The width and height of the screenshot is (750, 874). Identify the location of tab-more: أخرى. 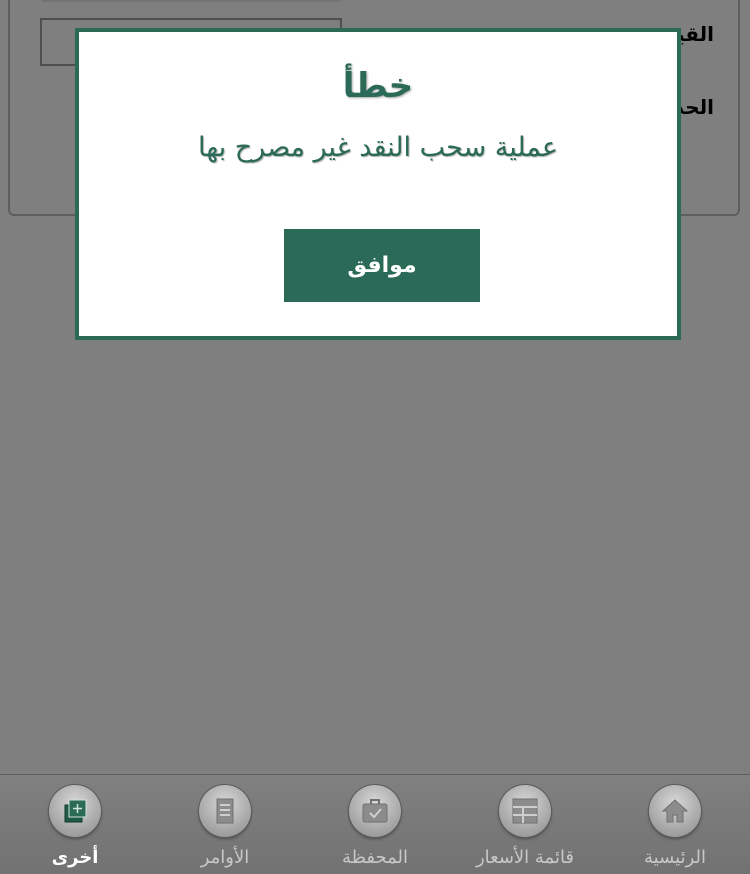
(75, 824).